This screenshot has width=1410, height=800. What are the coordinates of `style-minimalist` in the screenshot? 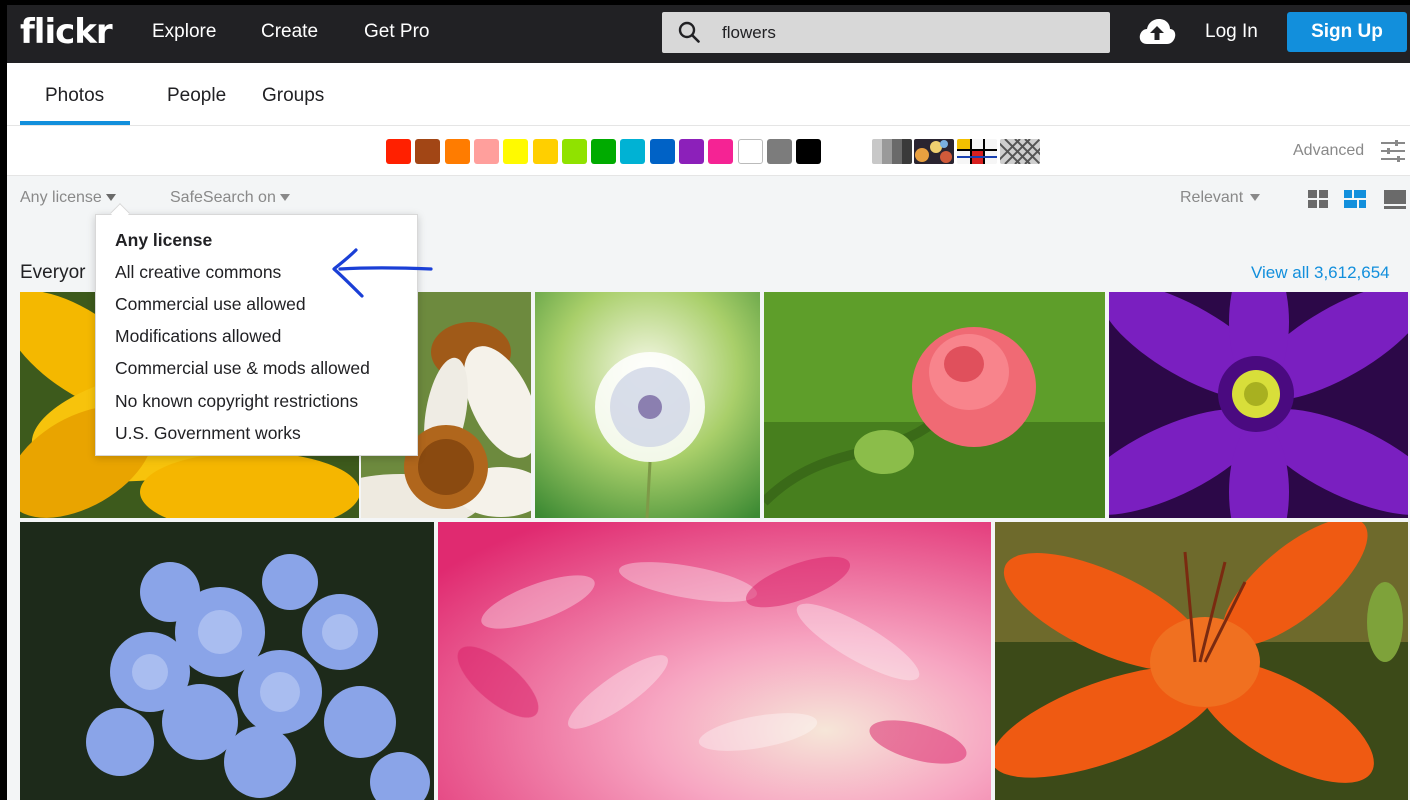 It's located at (977, 151).